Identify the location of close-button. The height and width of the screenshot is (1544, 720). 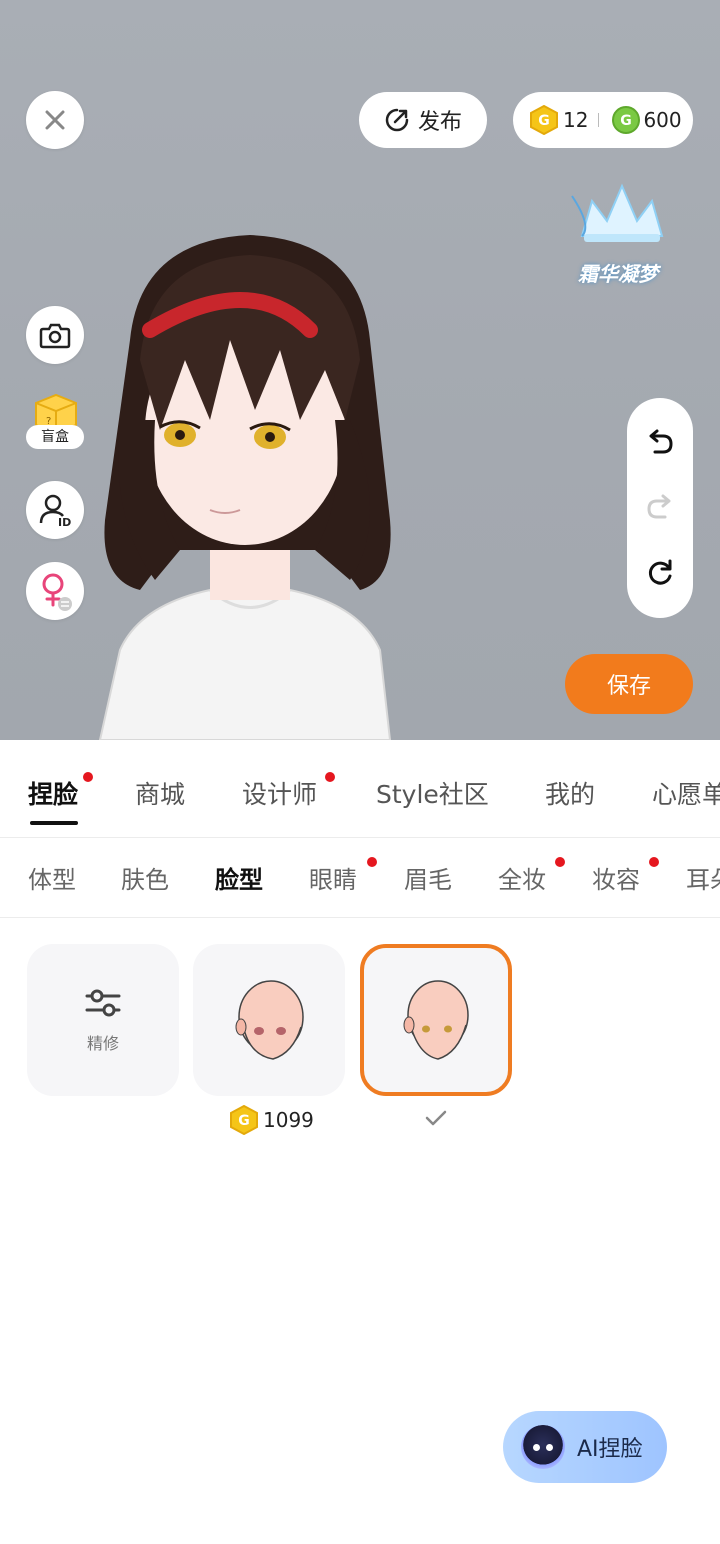
(55, 120).